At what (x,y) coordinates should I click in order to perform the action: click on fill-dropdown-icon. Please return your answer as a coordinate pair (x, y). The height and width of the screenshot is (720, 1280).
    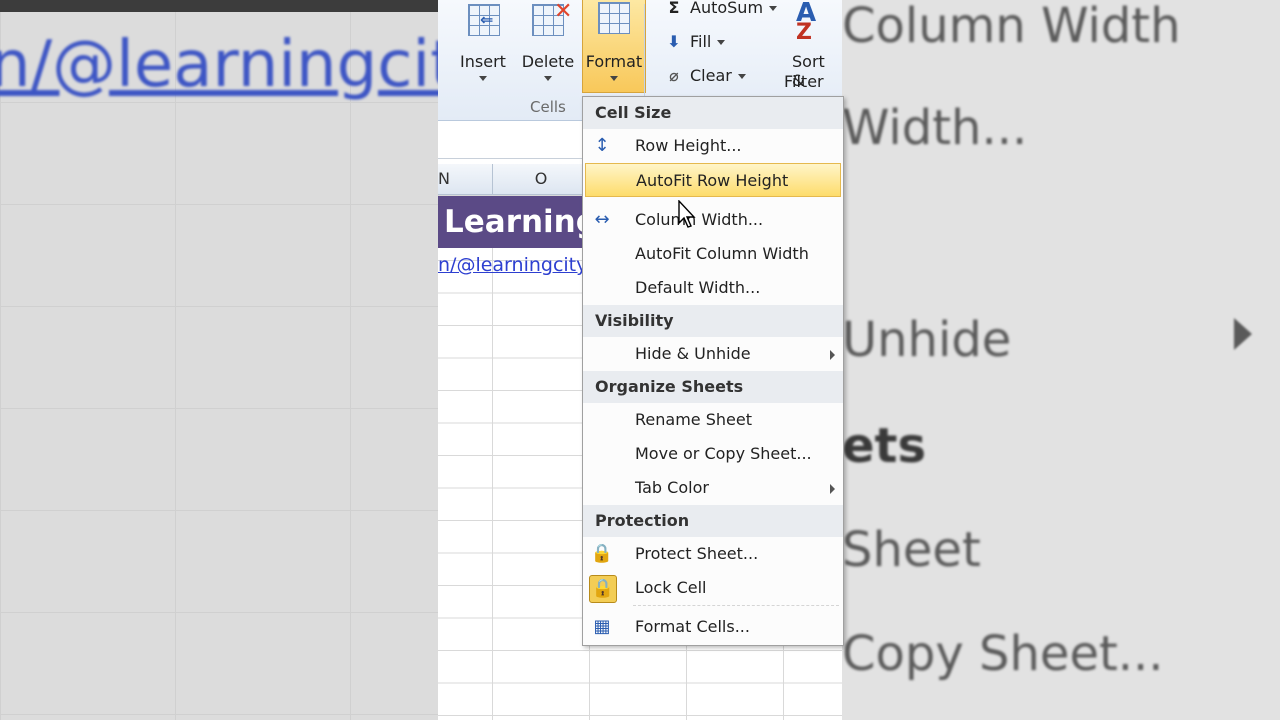
    Looking at the image, I should click on (721, 42).